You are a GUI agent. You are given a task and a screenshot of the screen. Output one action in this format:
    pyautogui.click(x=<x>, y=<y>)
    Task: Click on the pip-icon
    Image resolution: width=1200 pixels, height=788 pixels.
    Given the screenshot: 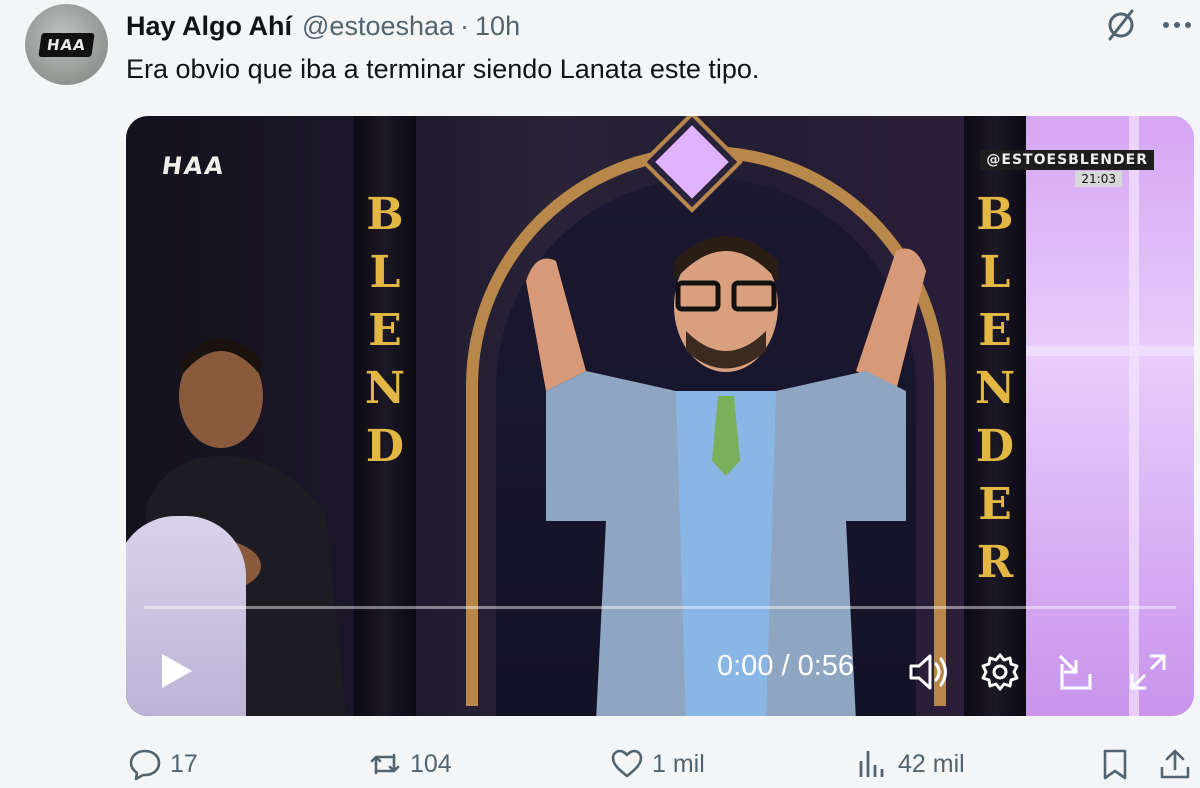 What is the action you would take?
    pyautogui.click(x=1075, y=672)
    